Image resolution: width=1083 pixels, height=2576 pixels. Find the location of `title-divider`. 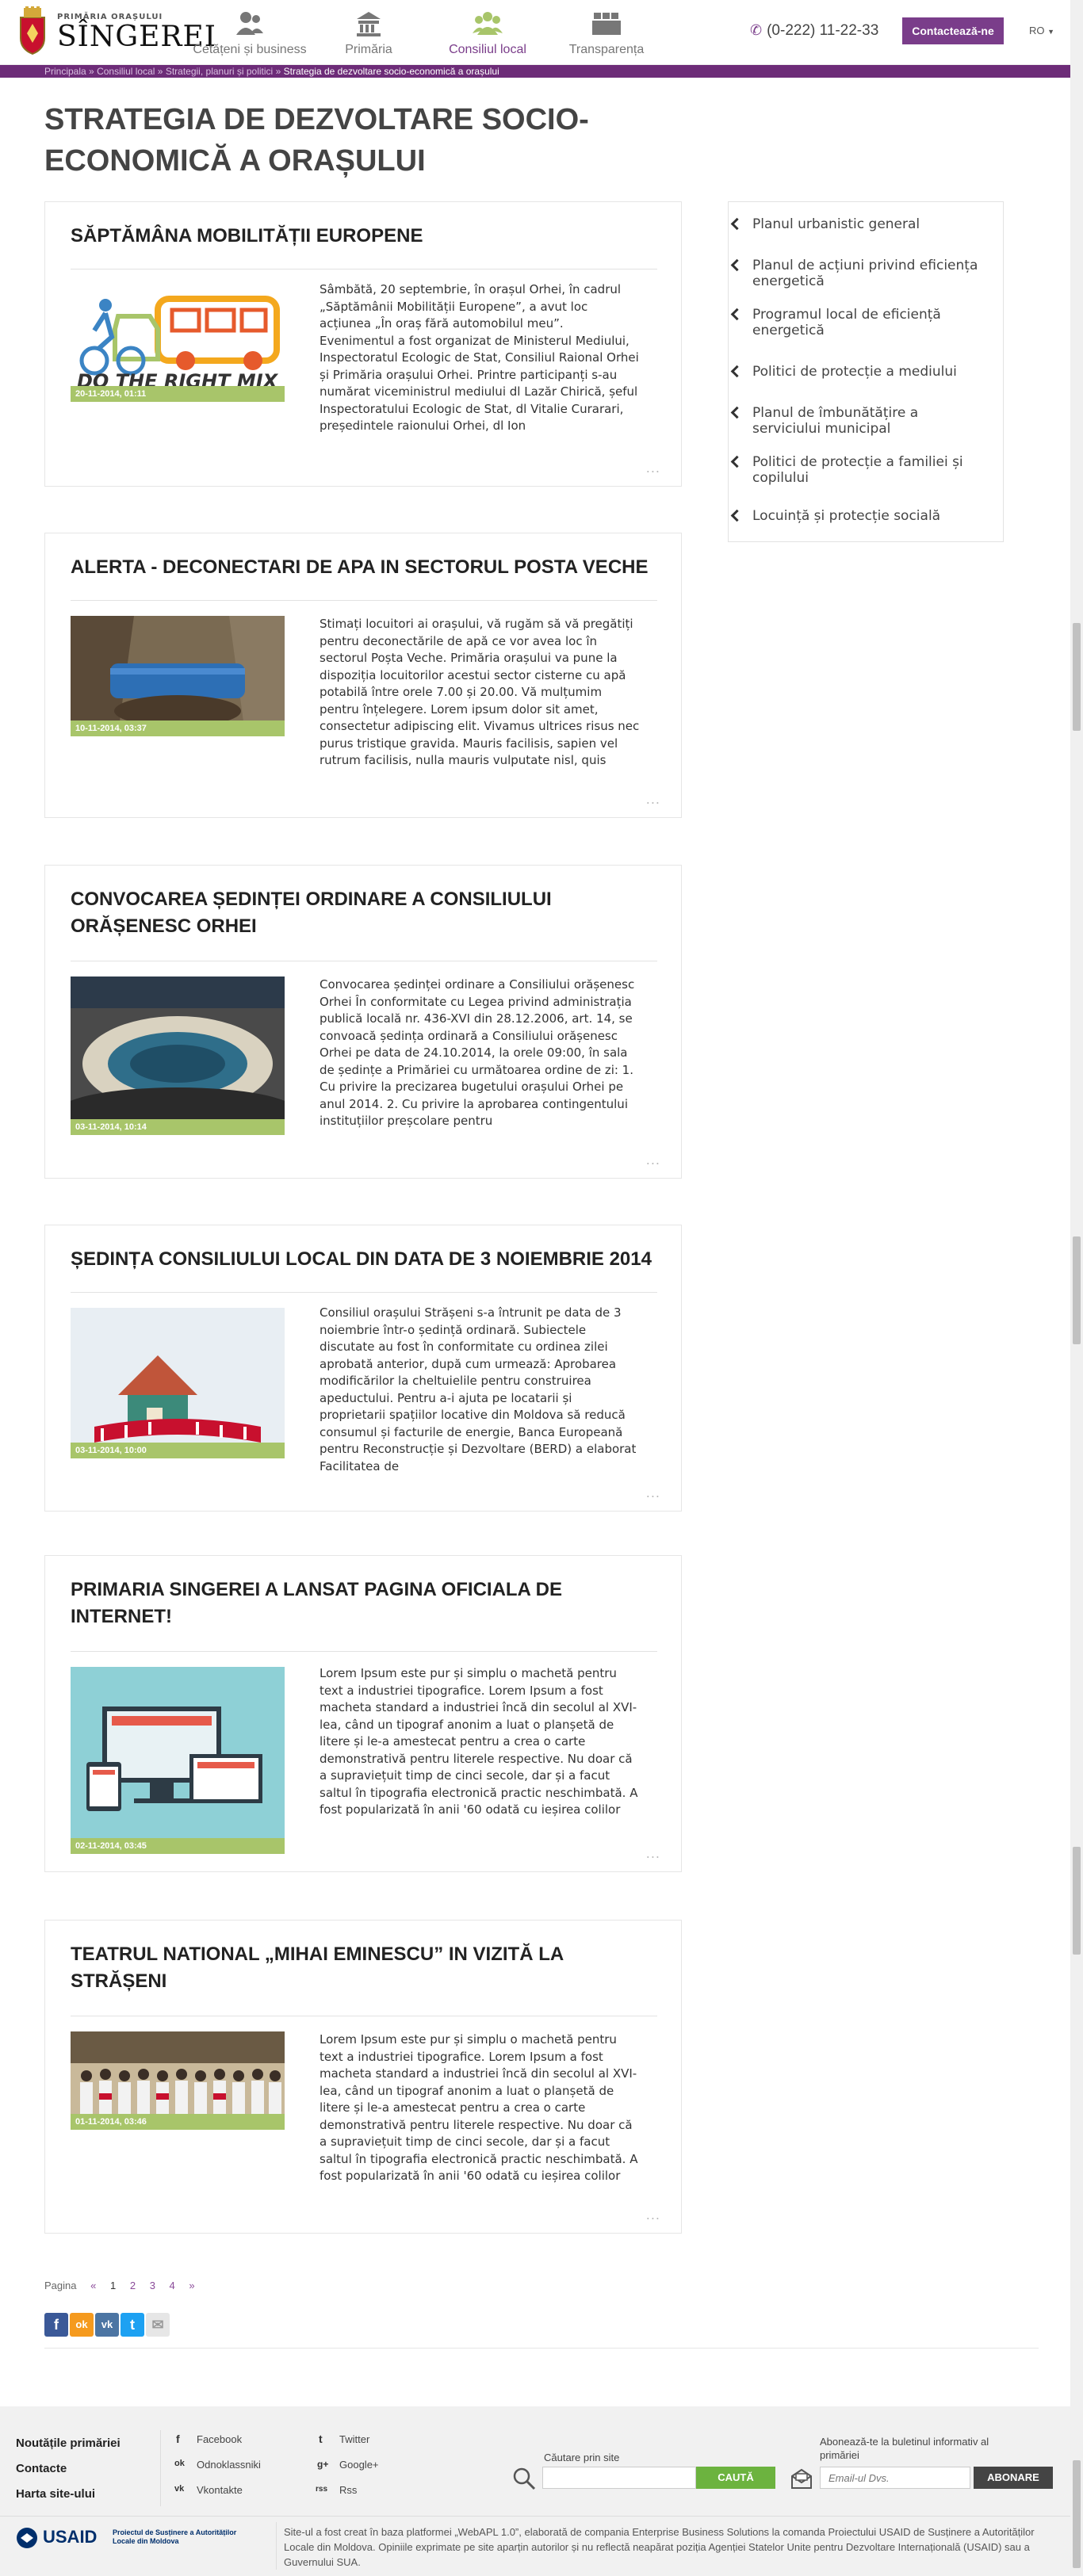

title-divider is located at coordinates (364, 1292).